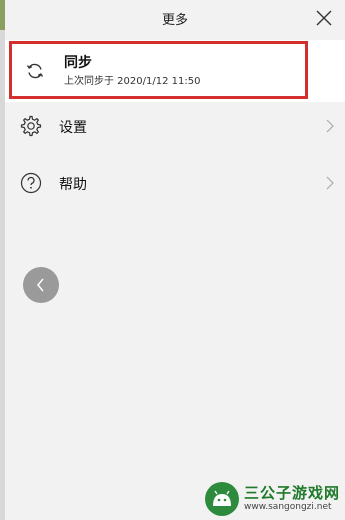 The width and height of the screenshot is (345, 520). I want to click on menu-item-help: 帮助, so click(175, 183).